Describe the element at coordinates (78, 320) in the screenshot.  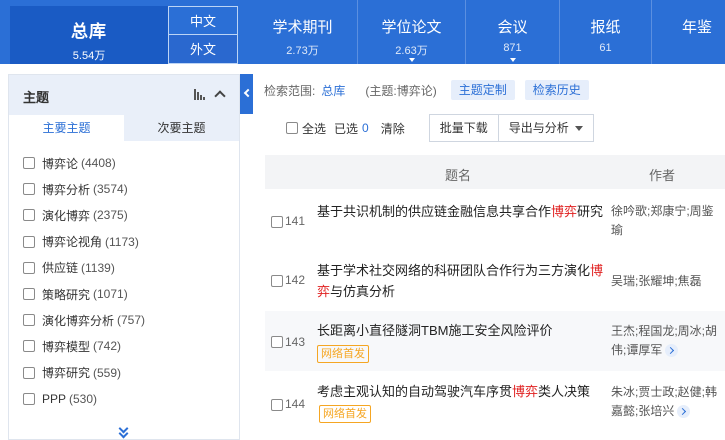
I see `facet-label: 演化博弈分析` at that location.